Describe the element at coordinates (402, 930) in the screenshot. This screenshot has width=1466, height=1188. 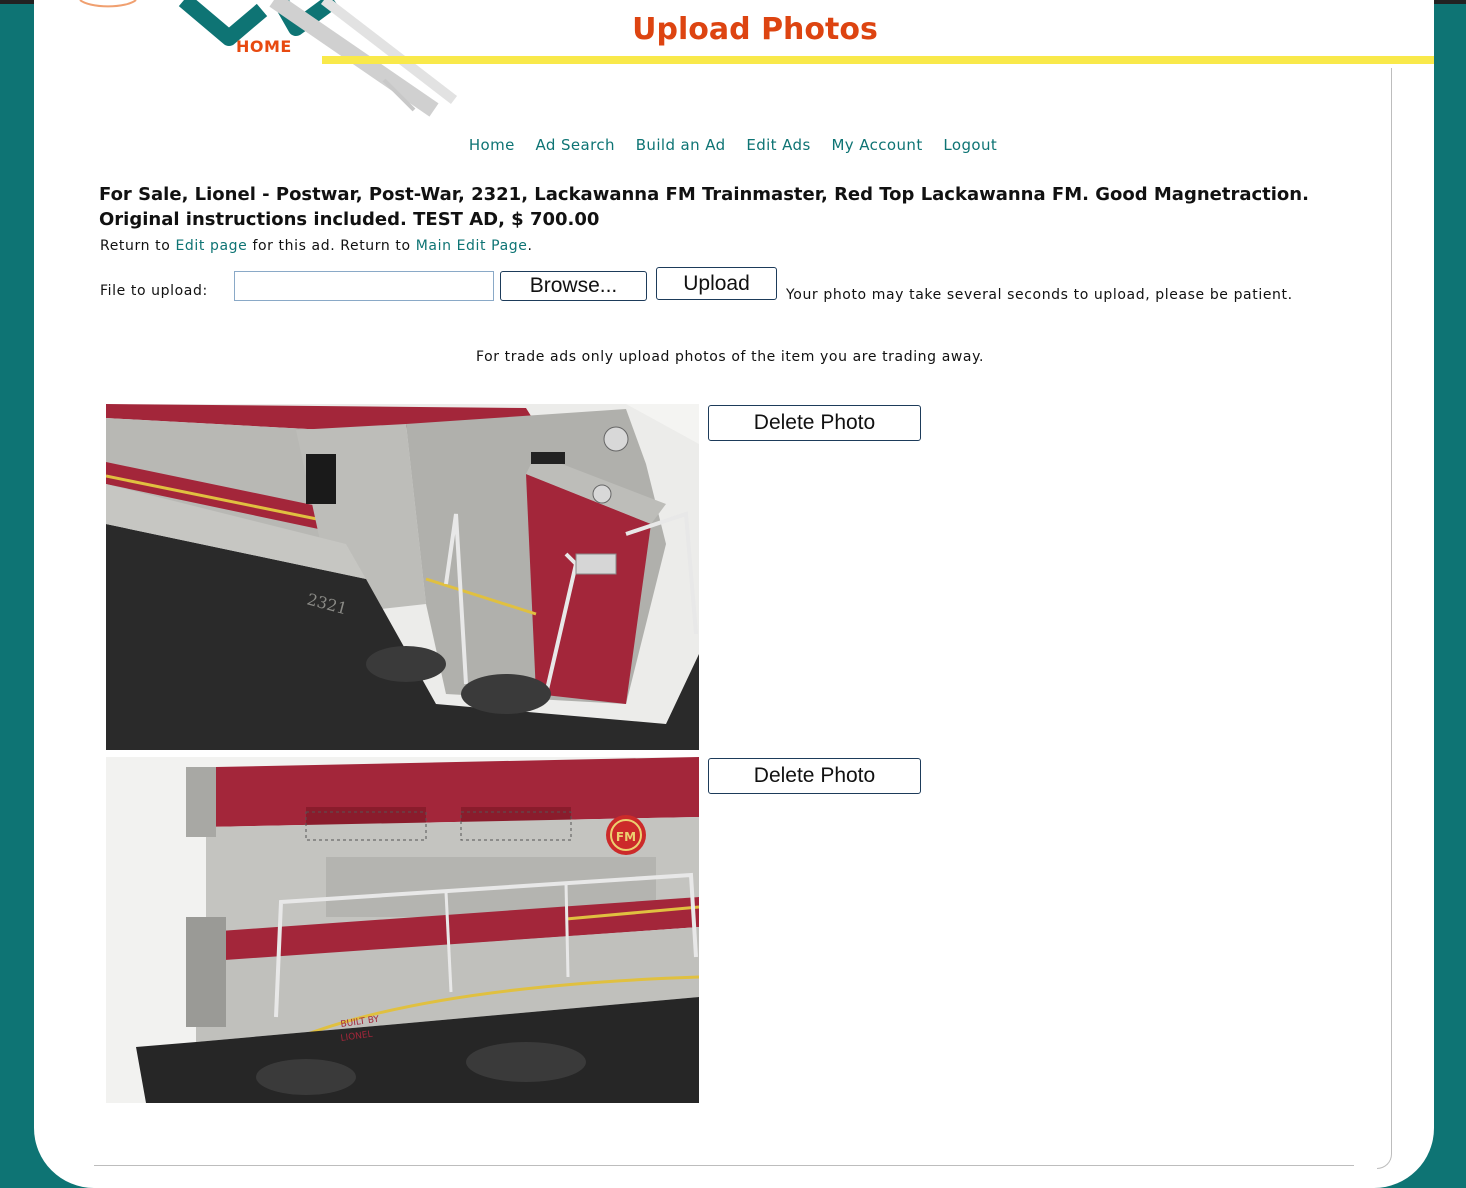
I see `train-photo-2: FM BUILT BY LIONEL` at that location.